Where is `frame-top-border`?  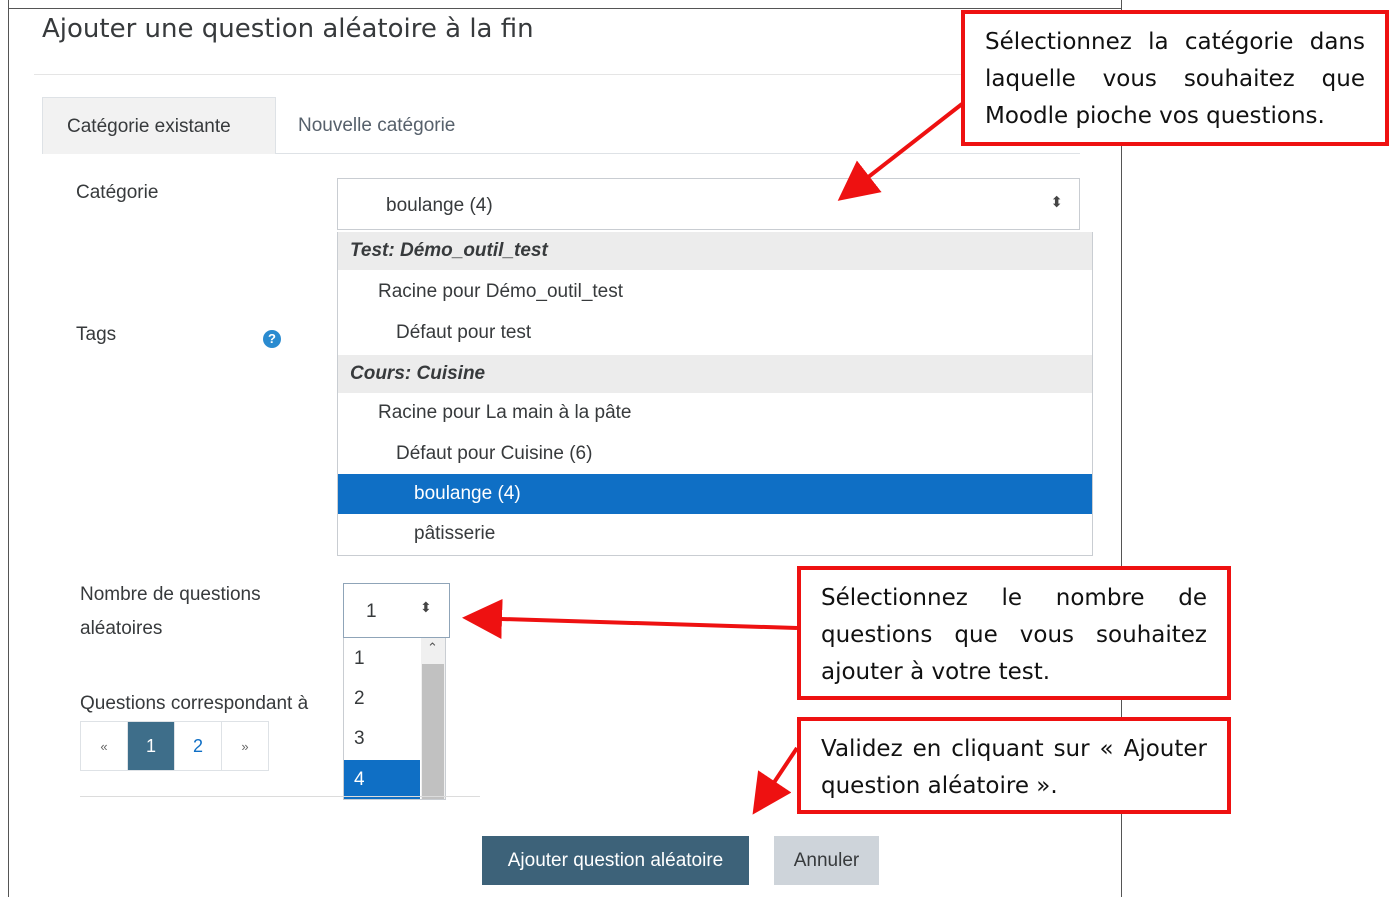
frame-top-border is located at coordinates (565, 8).